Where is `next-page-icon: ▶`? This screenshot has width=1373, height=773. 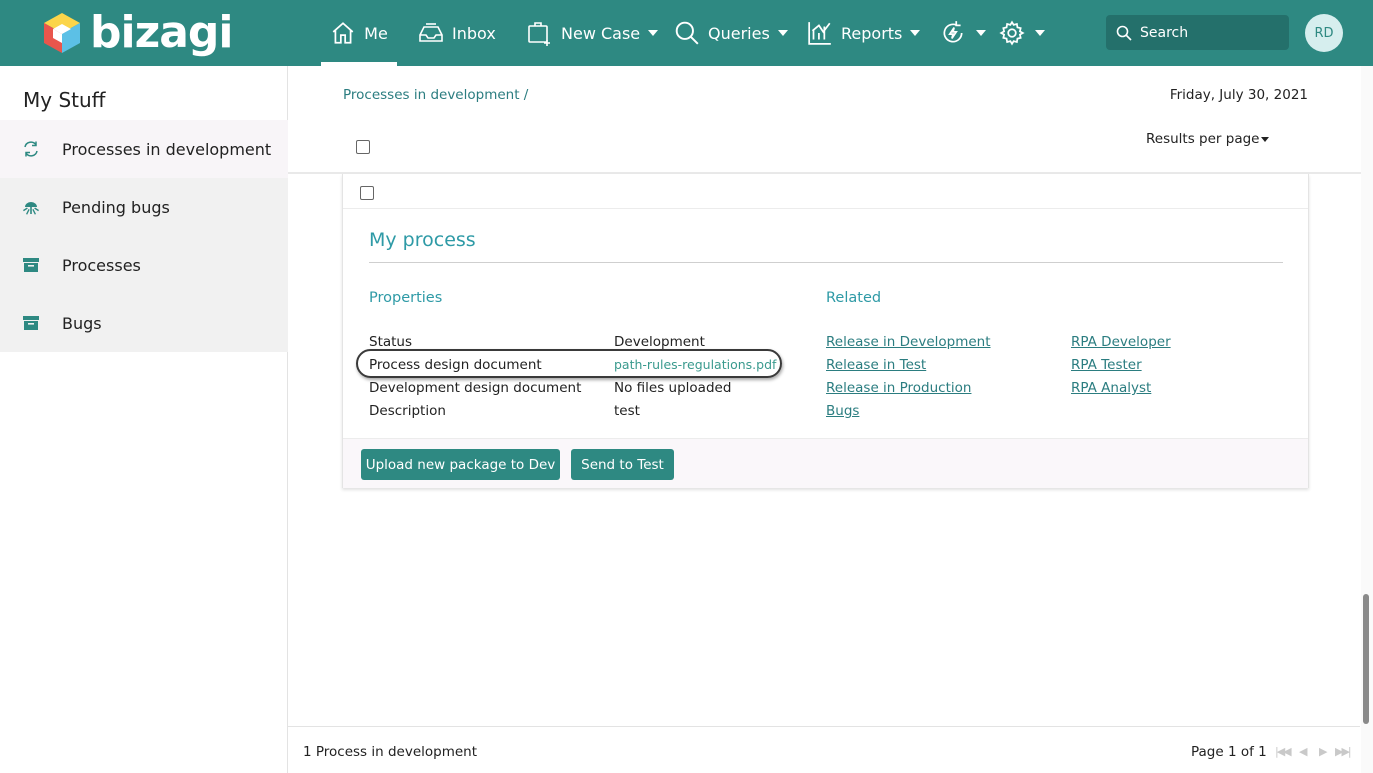
next-page-icon: ▶ is located at coordinates (1323, 751).